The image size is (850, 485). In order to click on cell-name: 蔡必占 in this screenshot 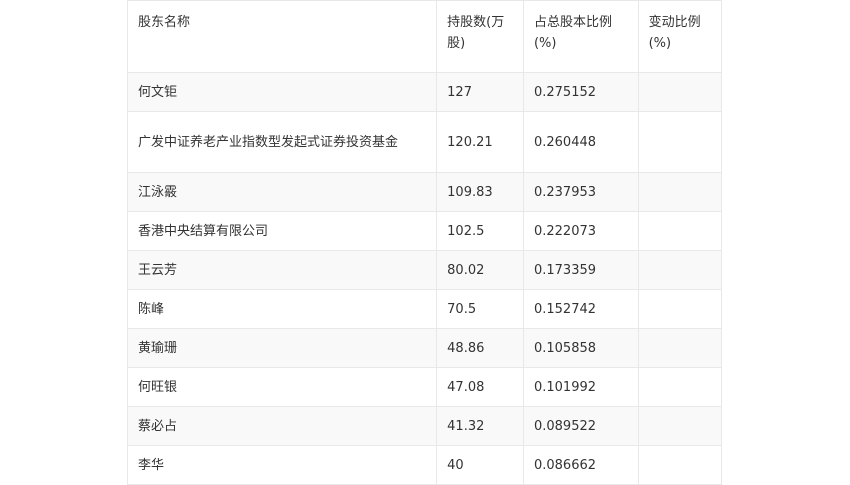, I will do `click(282, 426)`.